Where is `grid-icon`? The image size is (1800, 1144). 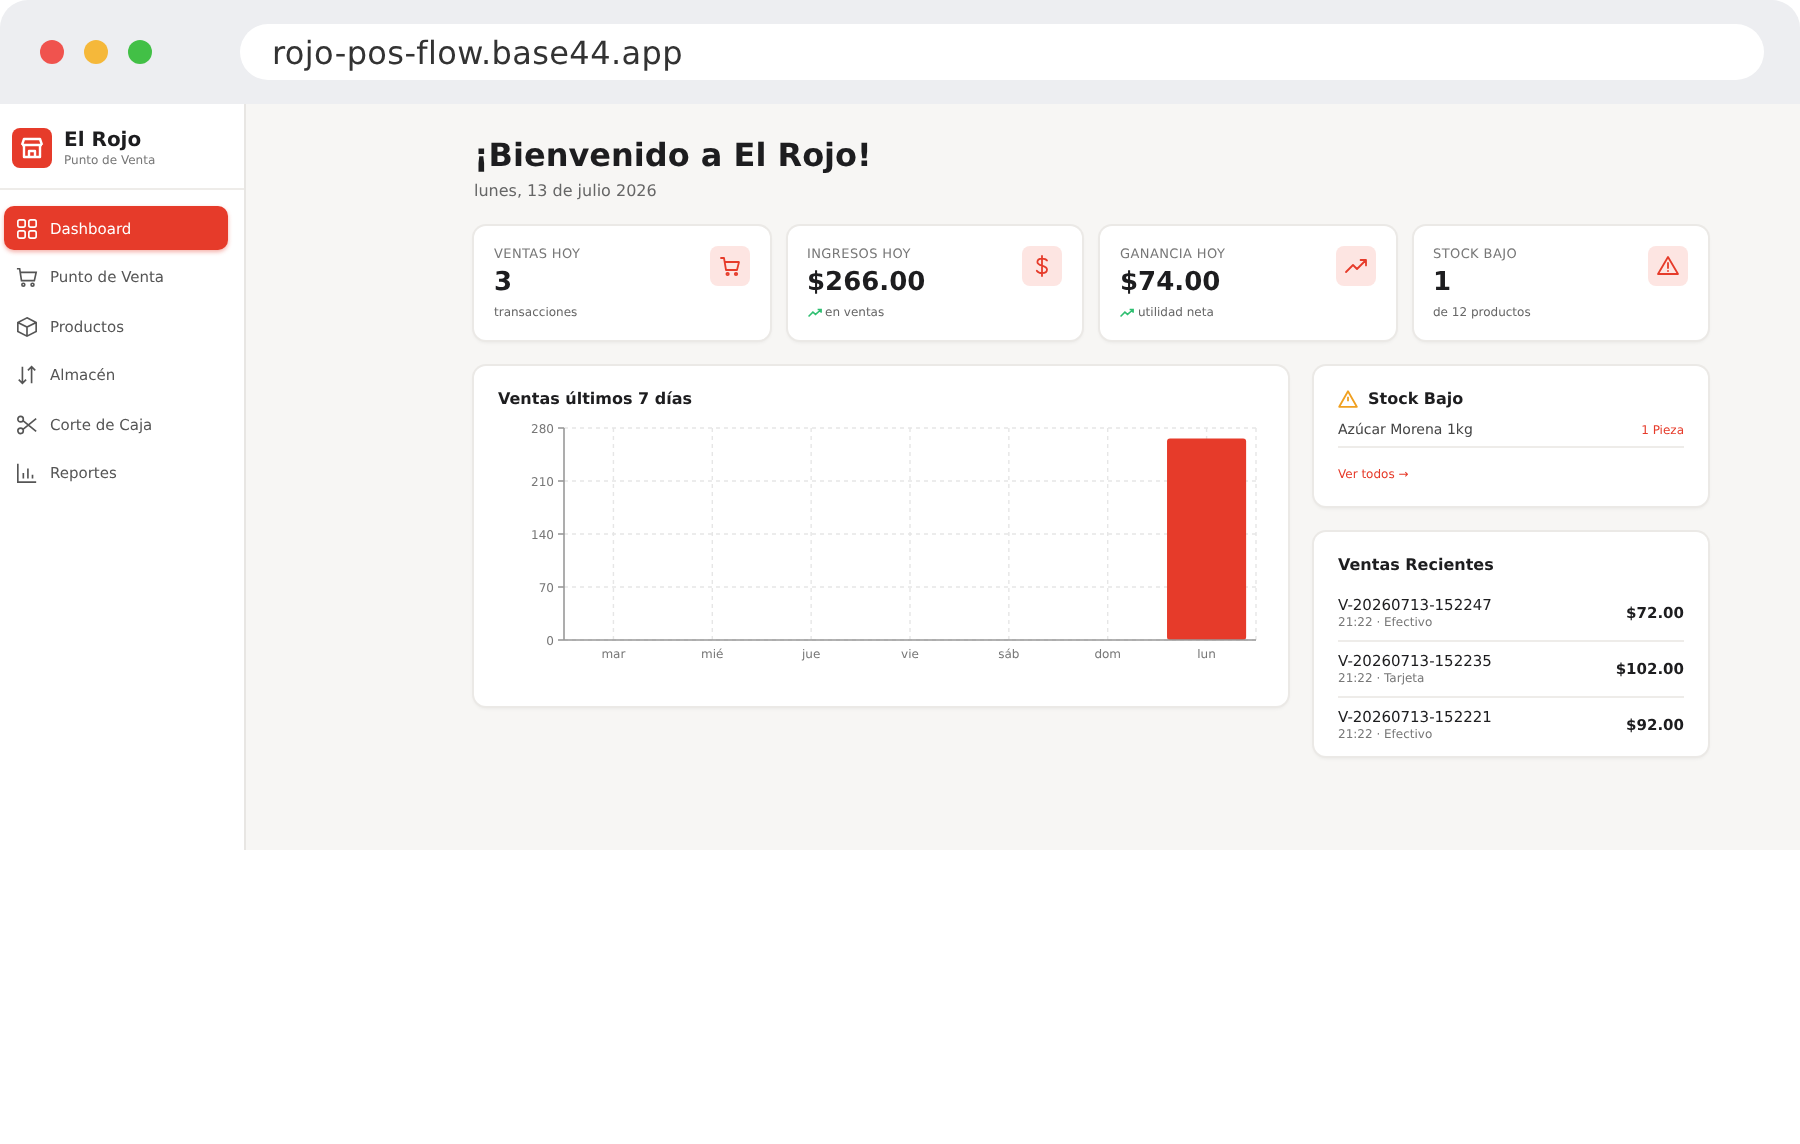
grid-icon is located at coordinates (27, 228).